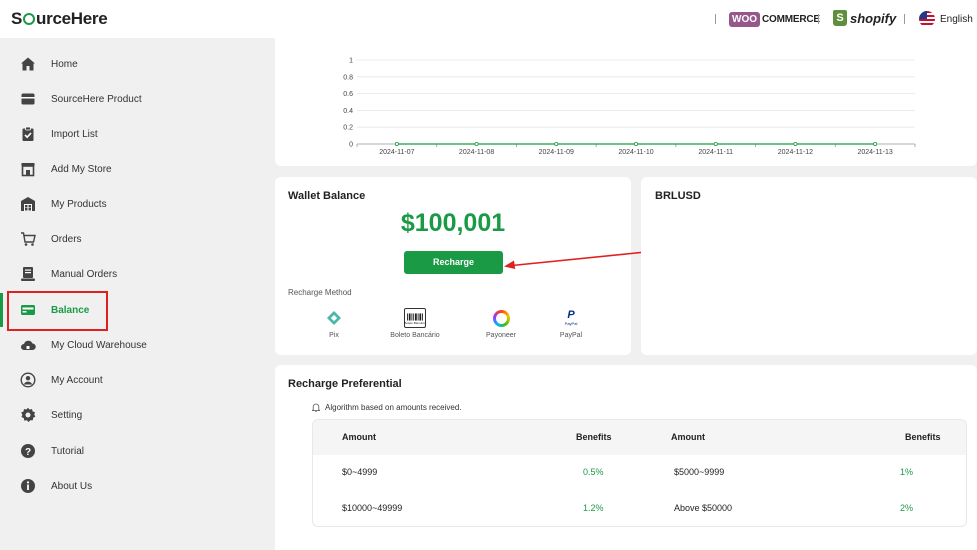 The width and height of the screenshot is (977, 550). I want to click on y-tick-label: 1, so click(351, 61).